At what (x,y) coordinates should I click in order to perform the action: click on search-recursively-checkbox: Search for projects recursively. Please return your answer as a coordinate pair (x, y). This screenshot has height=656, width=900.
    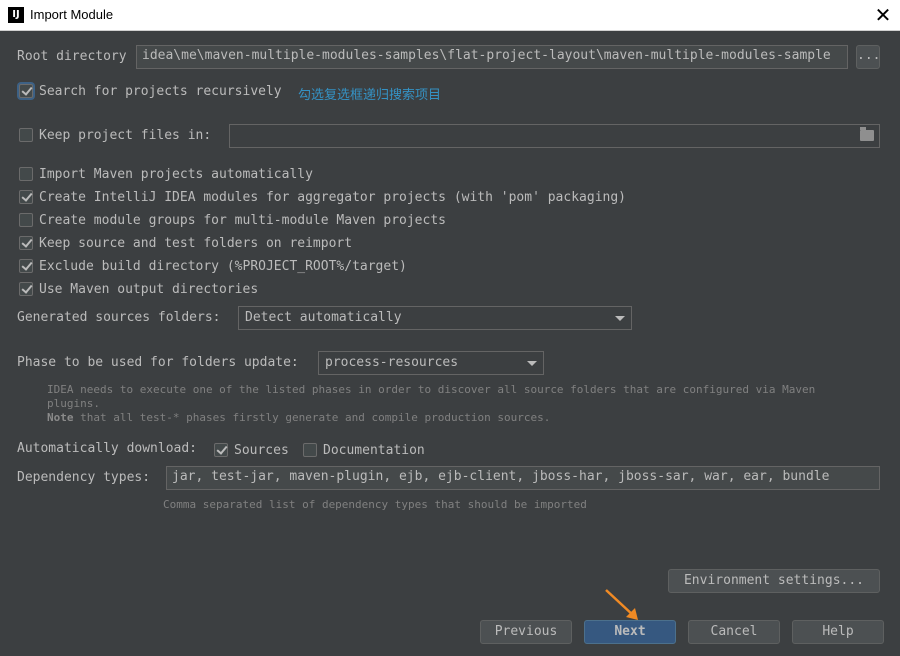
    Looking at the image, I should click on (150, 91).